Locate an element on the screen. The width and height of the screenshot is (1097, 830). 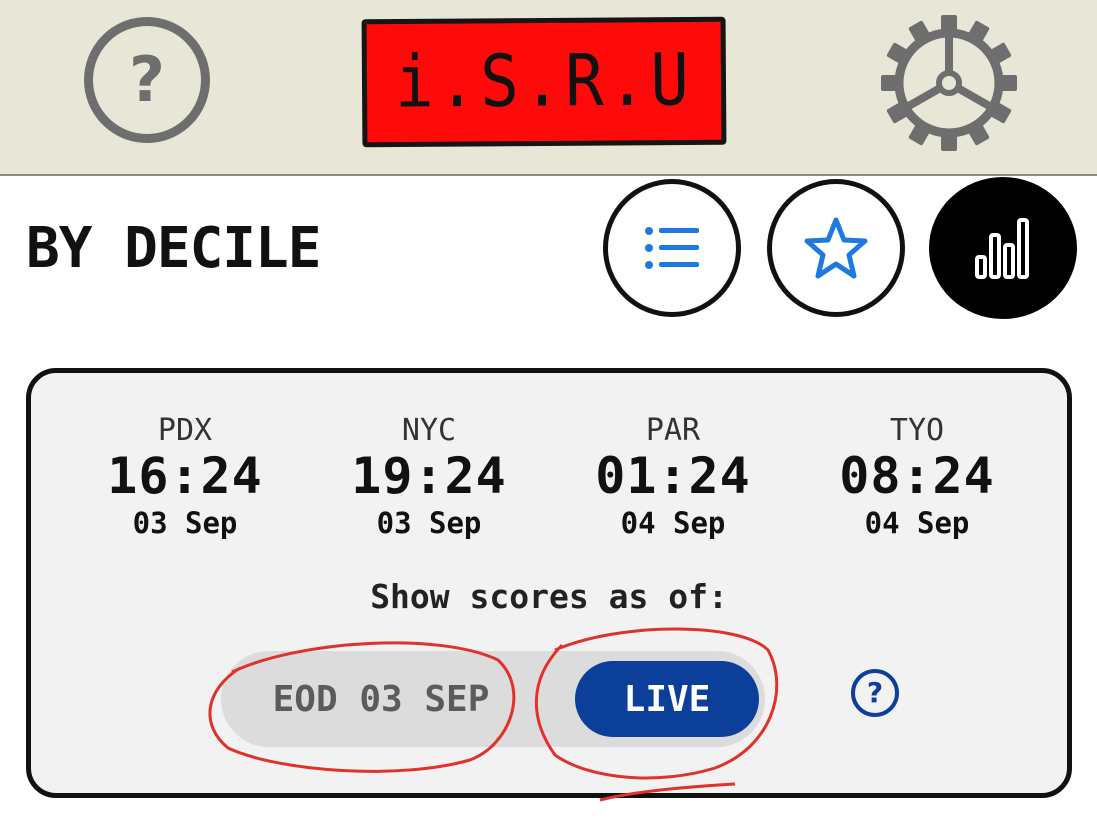
logo-text: i.S.R.U is located at coordinates (544, 82).